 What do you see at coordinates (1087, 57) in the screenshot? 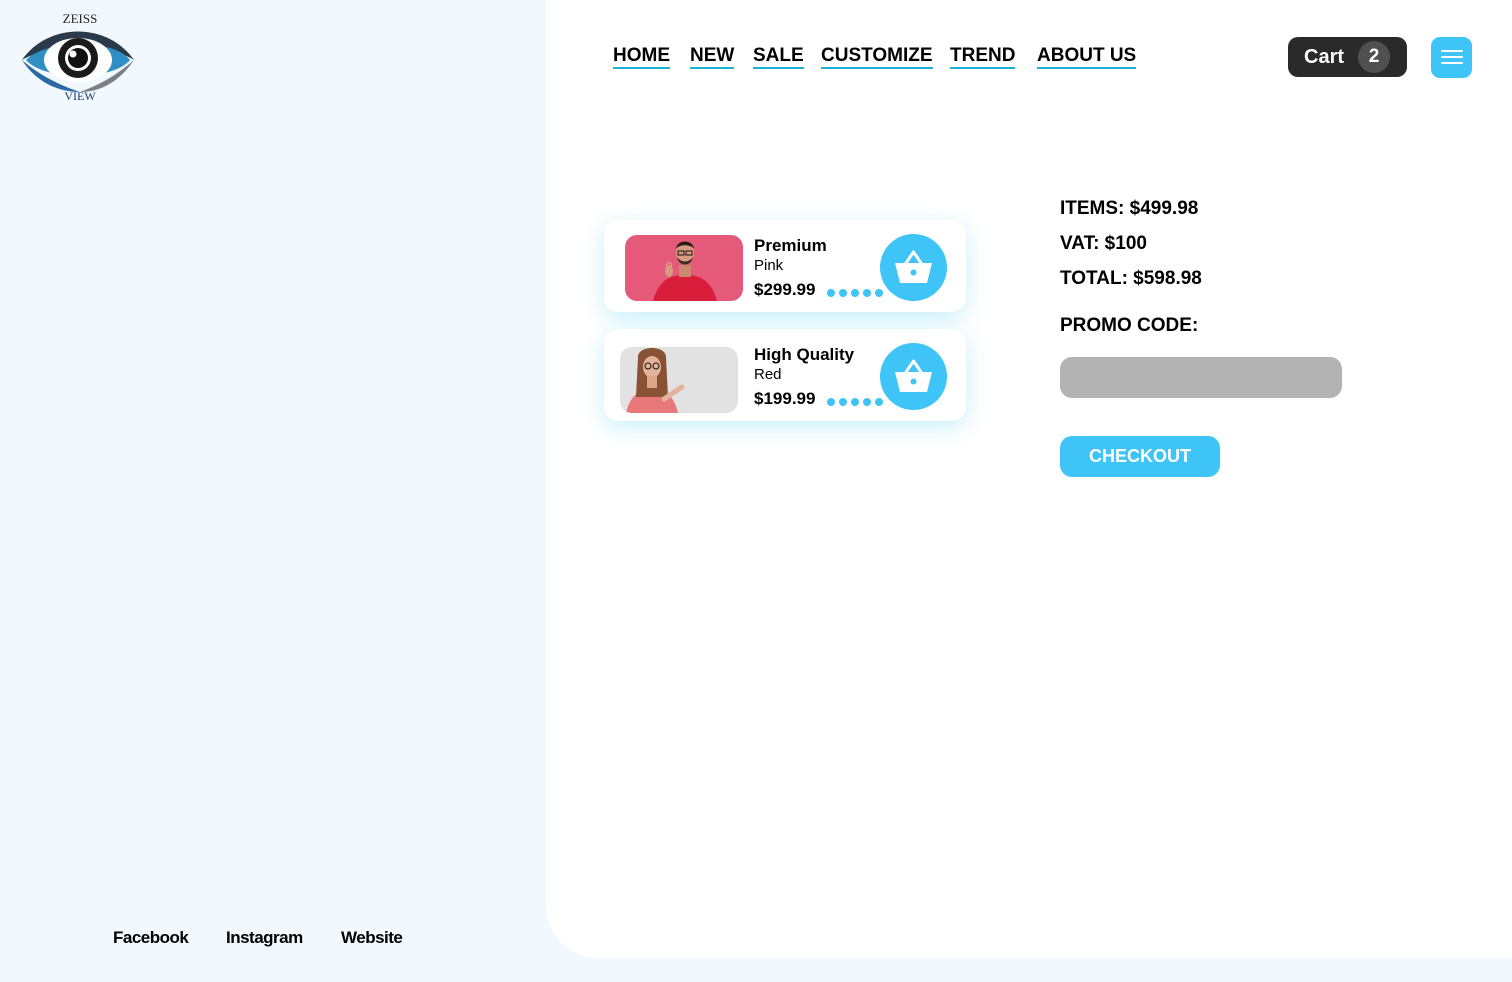
I see `nav-about-us: ABOUT US` at bounding box center [1087, 57].